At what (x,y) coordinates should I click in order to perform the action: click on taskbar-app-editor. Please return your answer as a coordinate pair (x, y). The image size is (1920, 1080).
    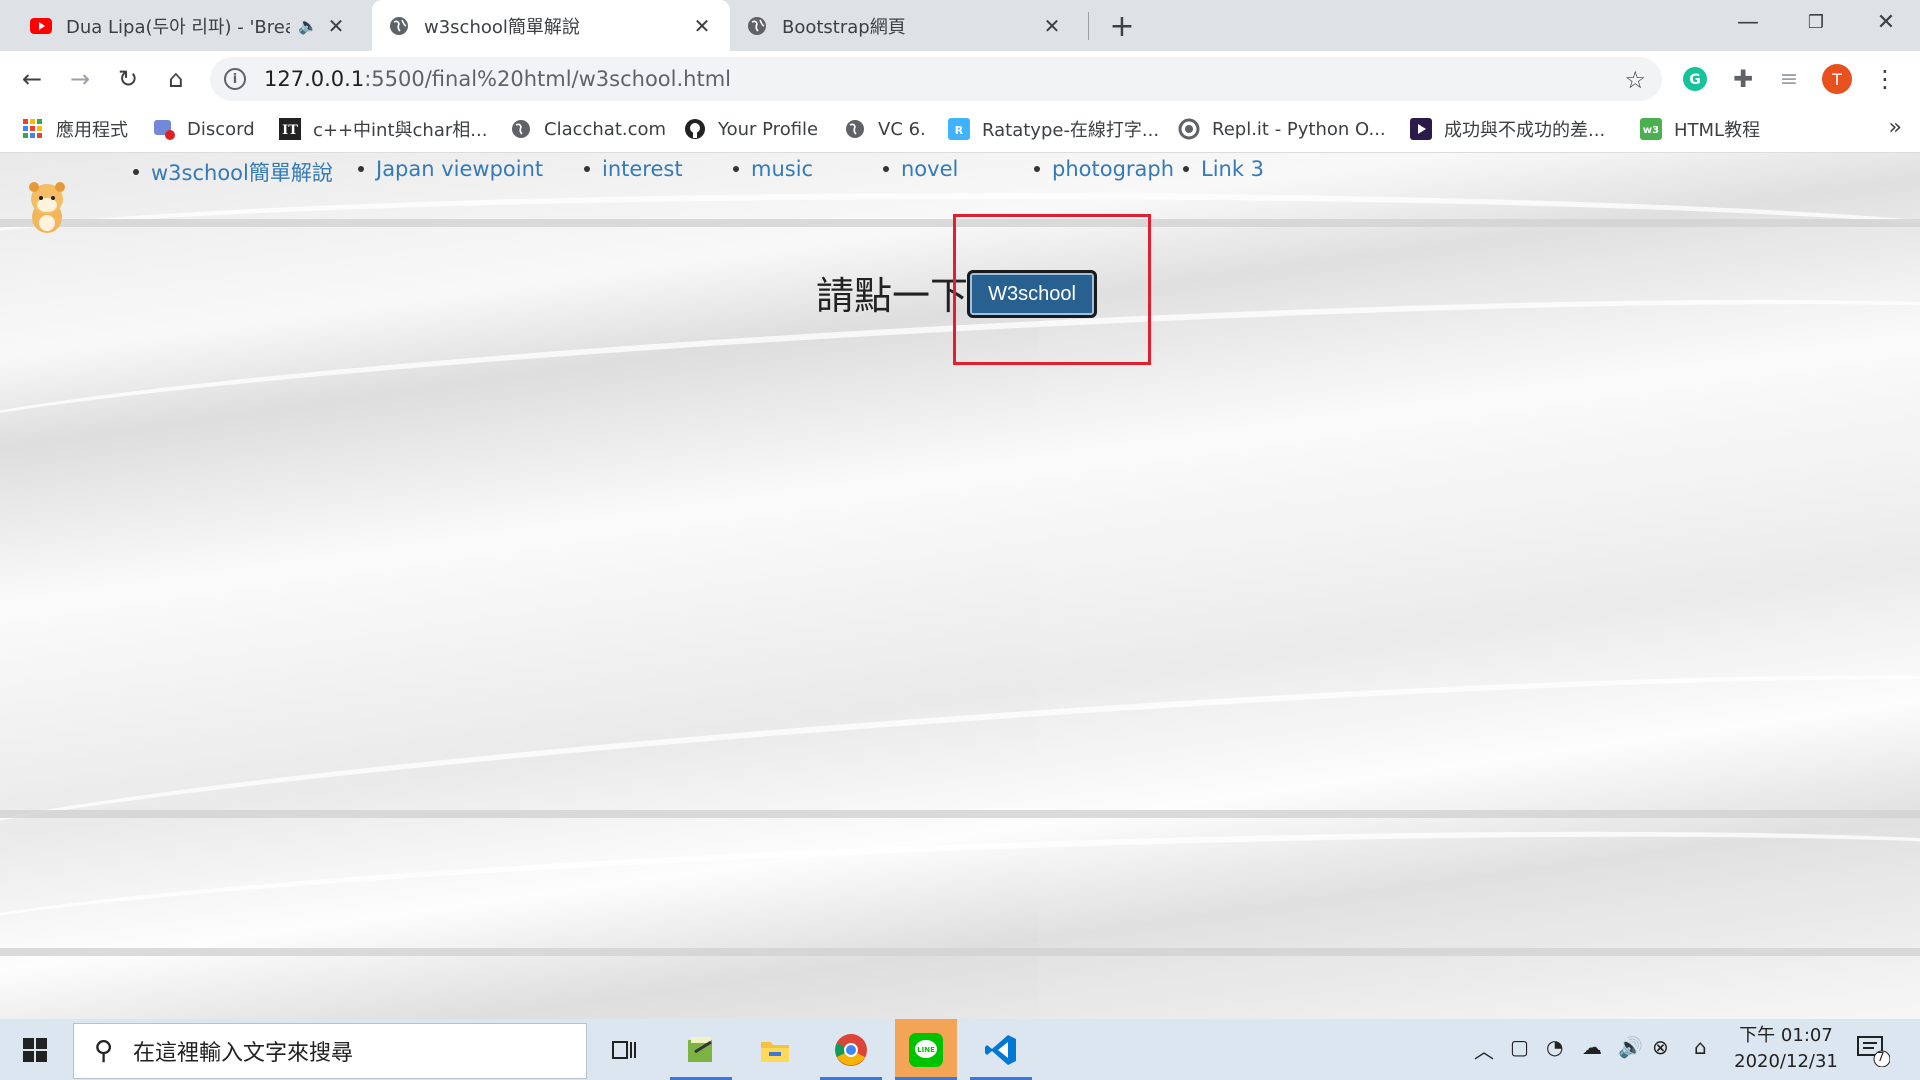
    Looking at the image, I should click on (701, 1049).